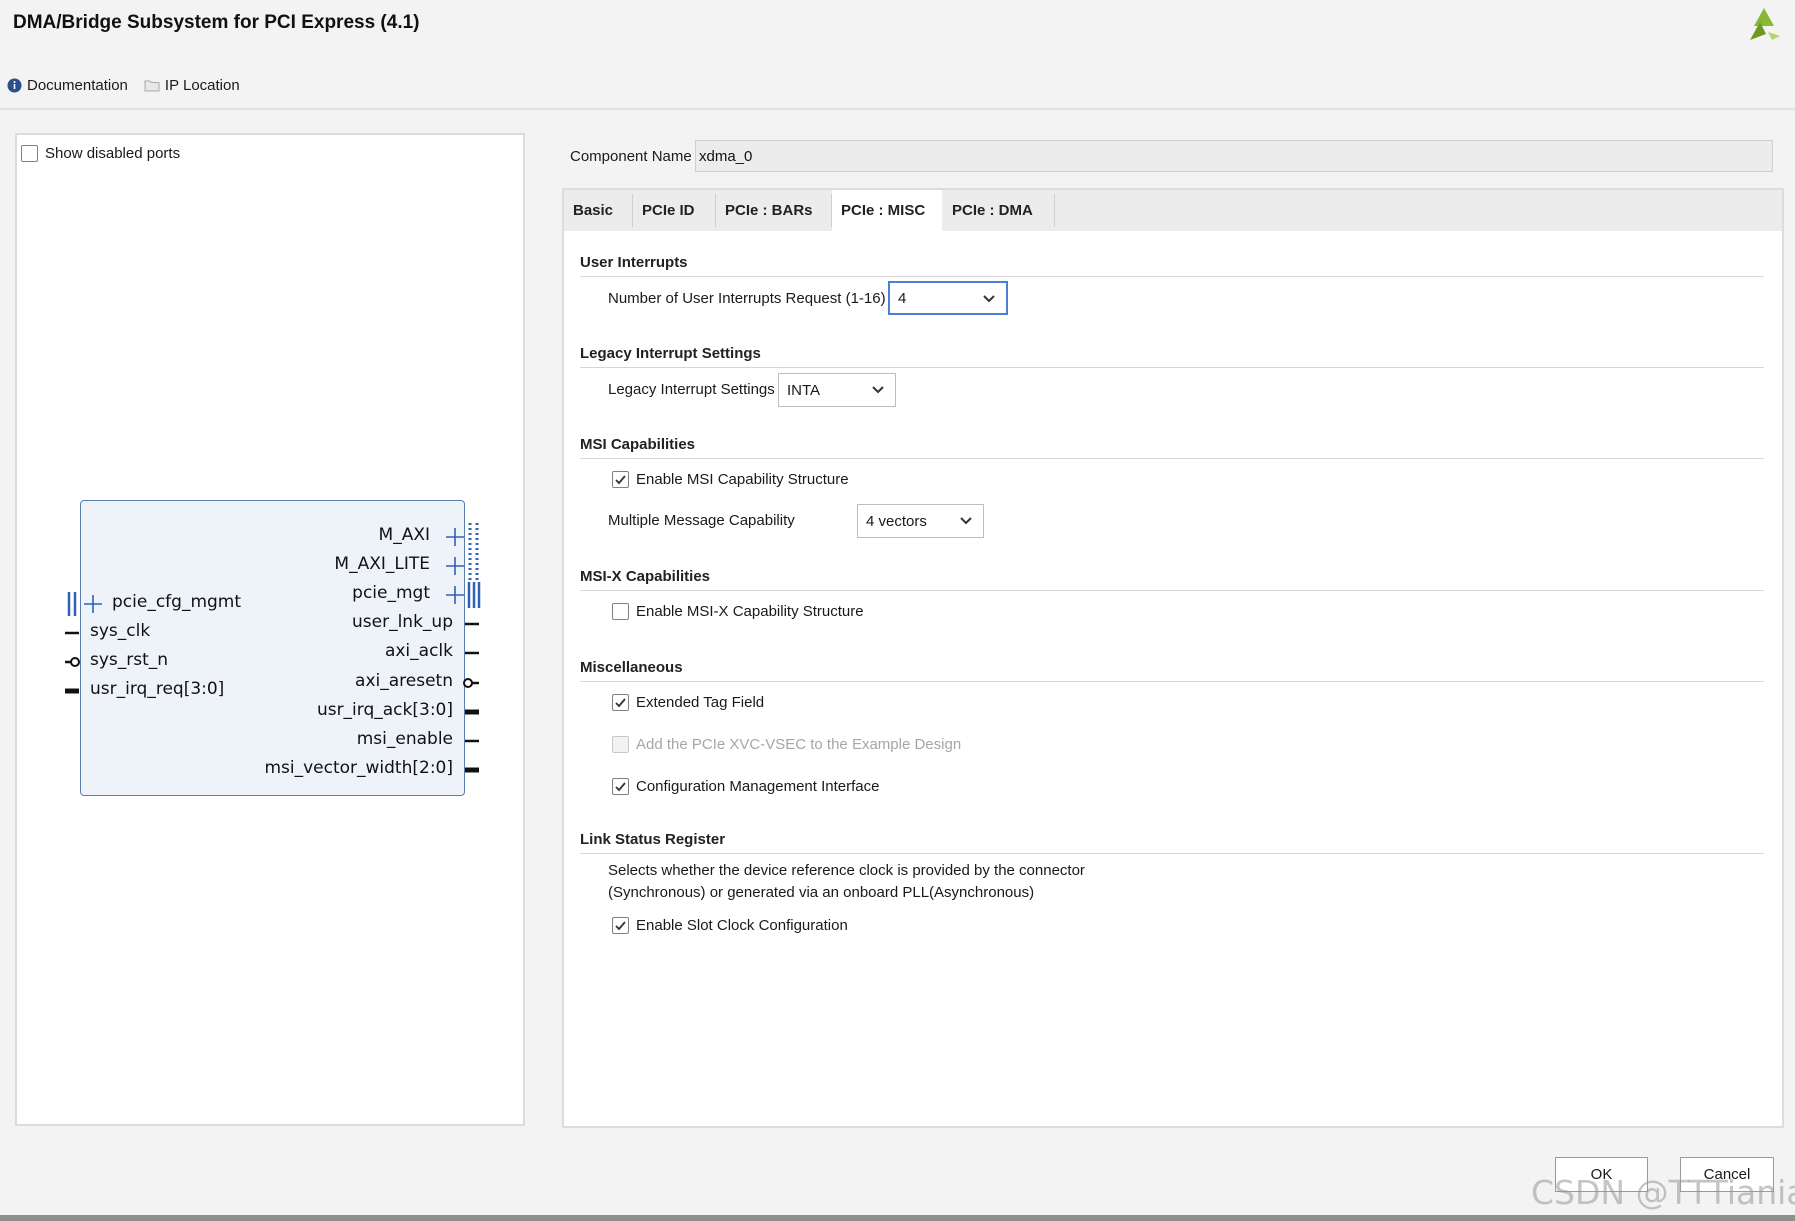  What do you see at coordinates (1172, 579) in the screenshot?
I see `section-msix-capabilities: MSI-X Capabilities` at bounding box center [1172, 579].